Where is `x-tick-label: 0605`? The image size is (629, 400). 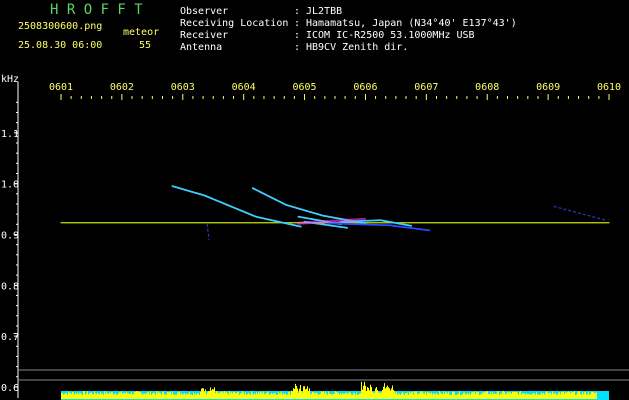 x-tick-label: 0605 is located at coordinates (305, 87).